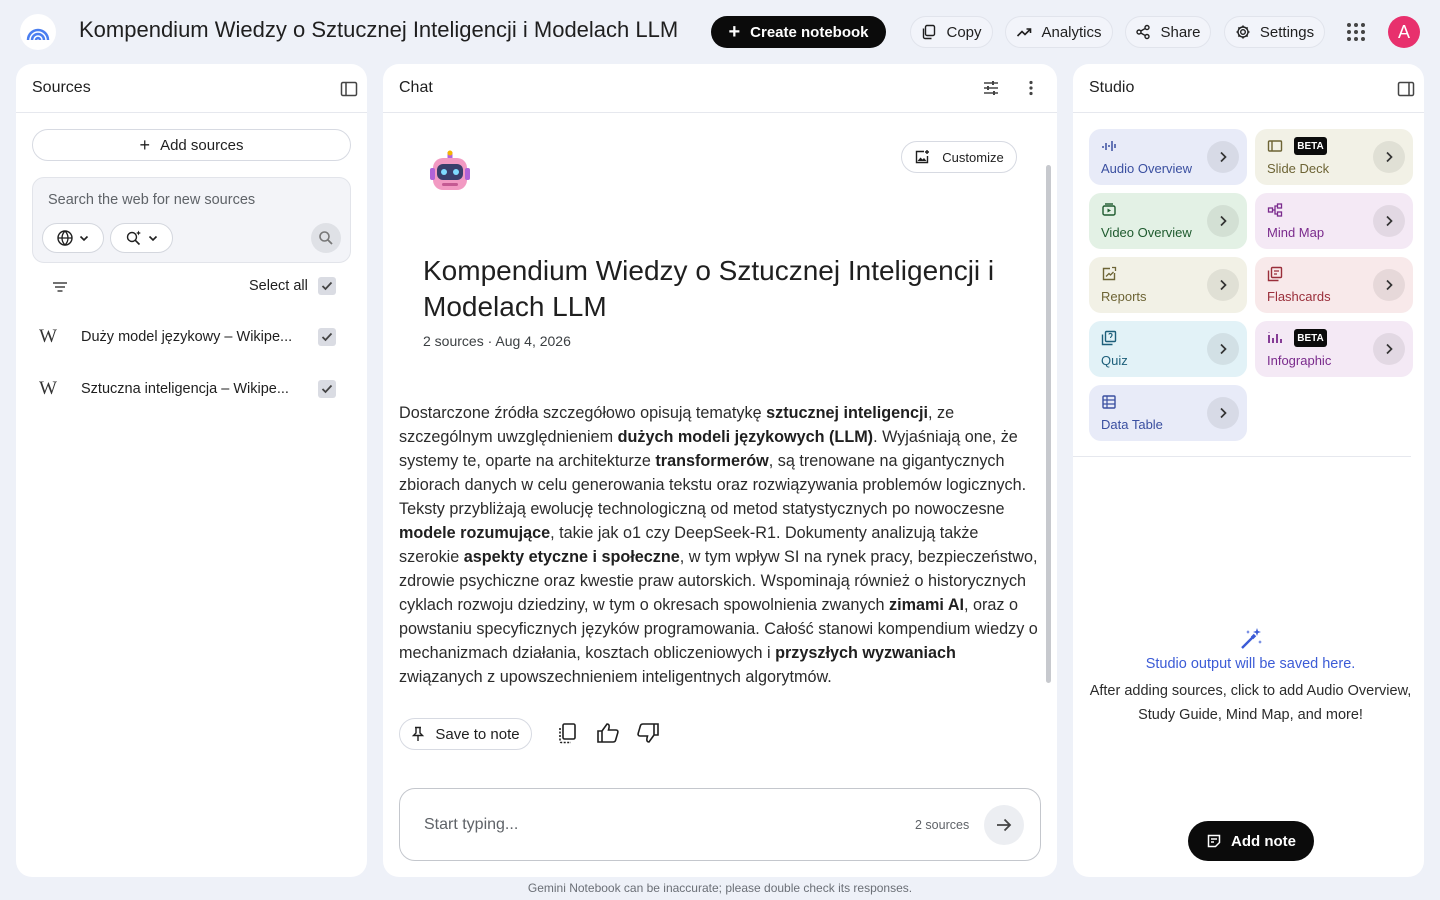 This screenshot has height=900, width=1440. What do you see at coordinates (141, 238) in the screenshot?
I see `research-mode-dropdown` at bounding box center [141, 238].